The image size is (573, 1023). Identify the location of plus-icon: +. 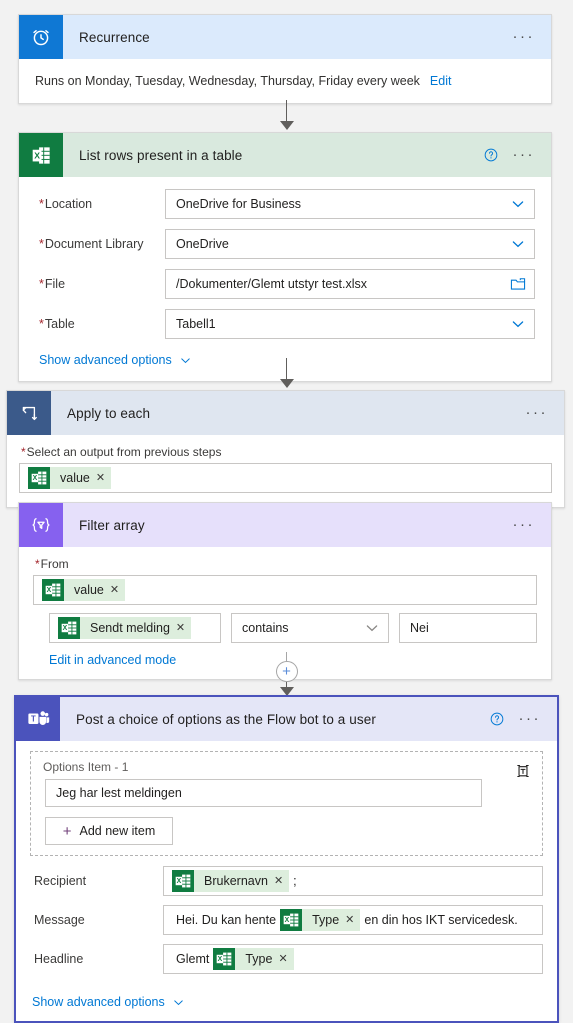
(67, 831).